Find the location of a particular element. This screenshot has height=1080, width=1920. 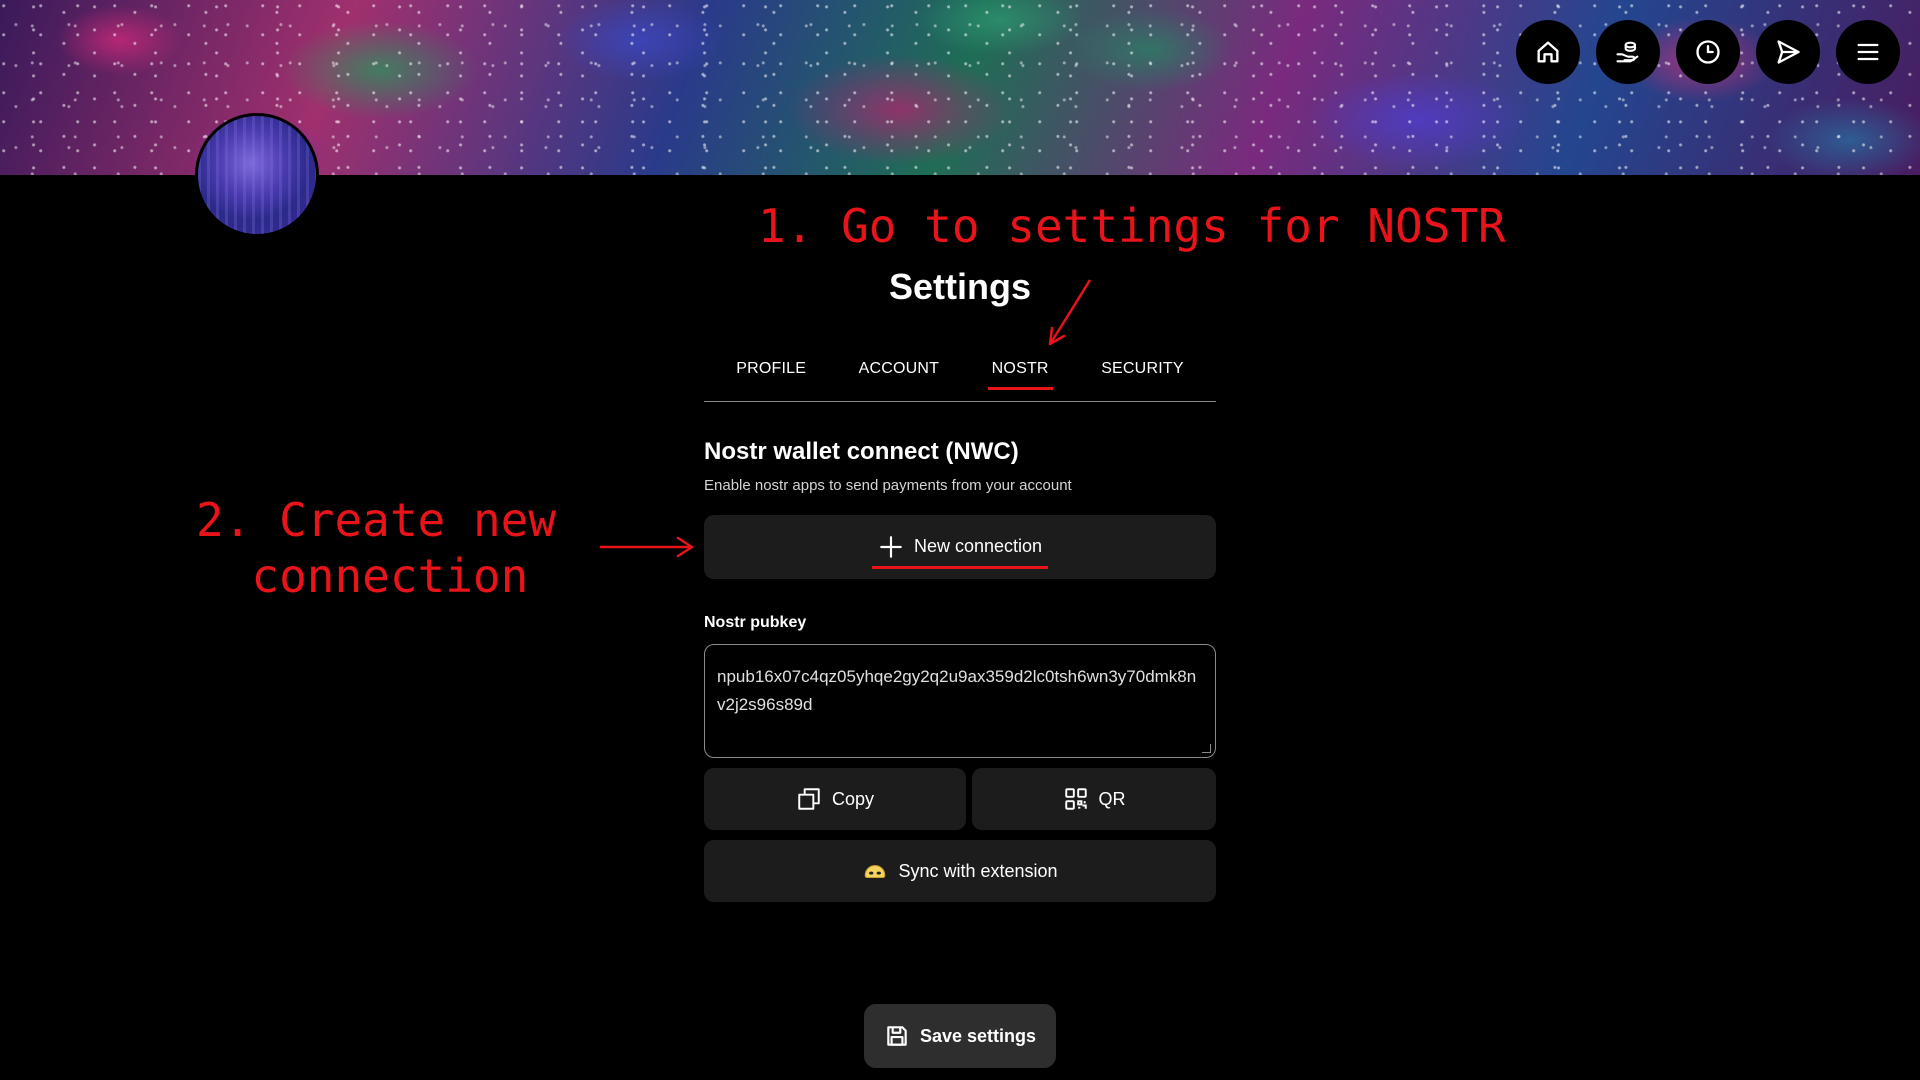

page-title: Settings is located at coordinates (959, 286).